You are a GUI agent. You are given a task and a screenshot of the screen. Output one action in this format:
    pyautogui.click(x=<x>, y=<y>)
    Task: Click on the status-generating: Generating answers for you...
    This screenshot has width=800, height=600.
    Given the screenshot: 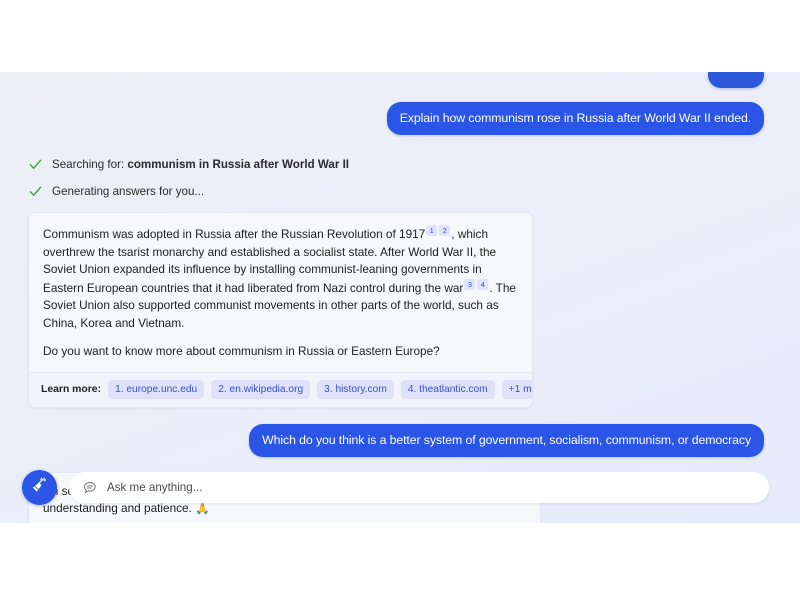 What is the action you would take?
    pyautogui.click(x=400, y=191)
    